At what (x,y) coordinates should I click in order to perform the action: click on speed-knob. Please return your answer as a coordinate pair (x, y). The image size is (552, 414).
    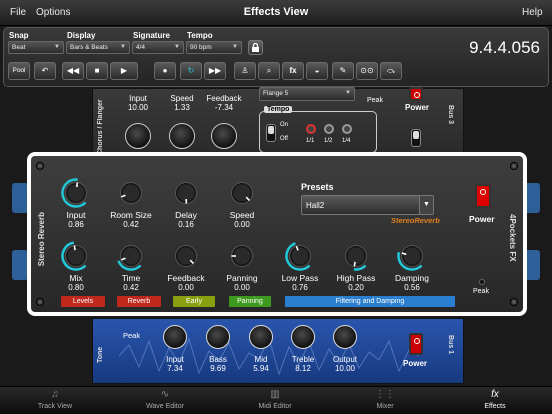
    Looking at the image, I should click on (242, 193).